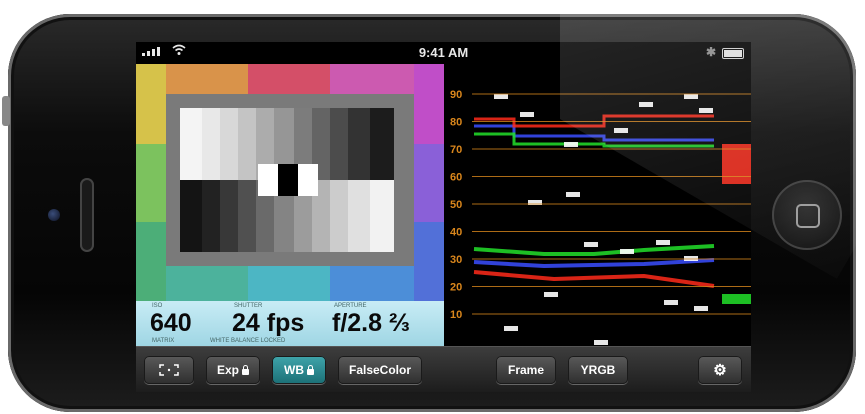  What do you see at coordinates (456, 123) in the screenshot?
I see `waveform-scale-label: 80` at bounding box center [456, 123].